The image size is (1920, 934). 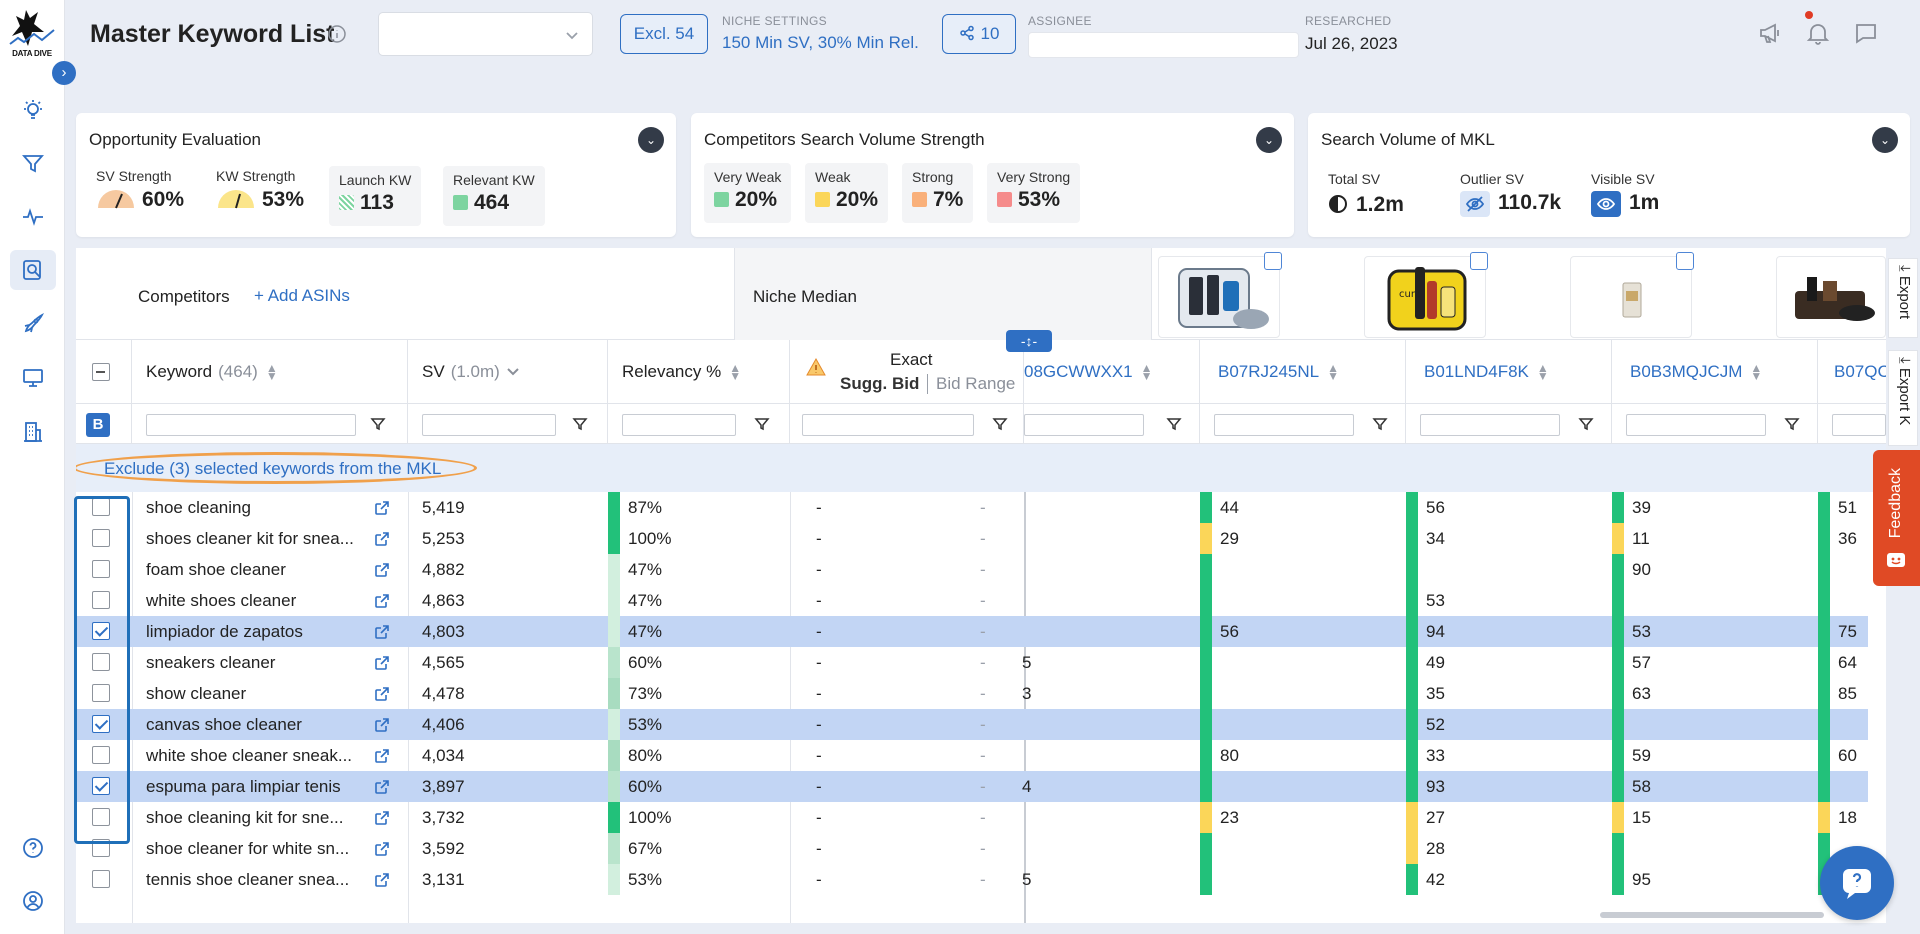 What do you see at coordinates (679, 425) in the screenshot?
I see `relevancy-filter-input` at bounding box center [679, 425].